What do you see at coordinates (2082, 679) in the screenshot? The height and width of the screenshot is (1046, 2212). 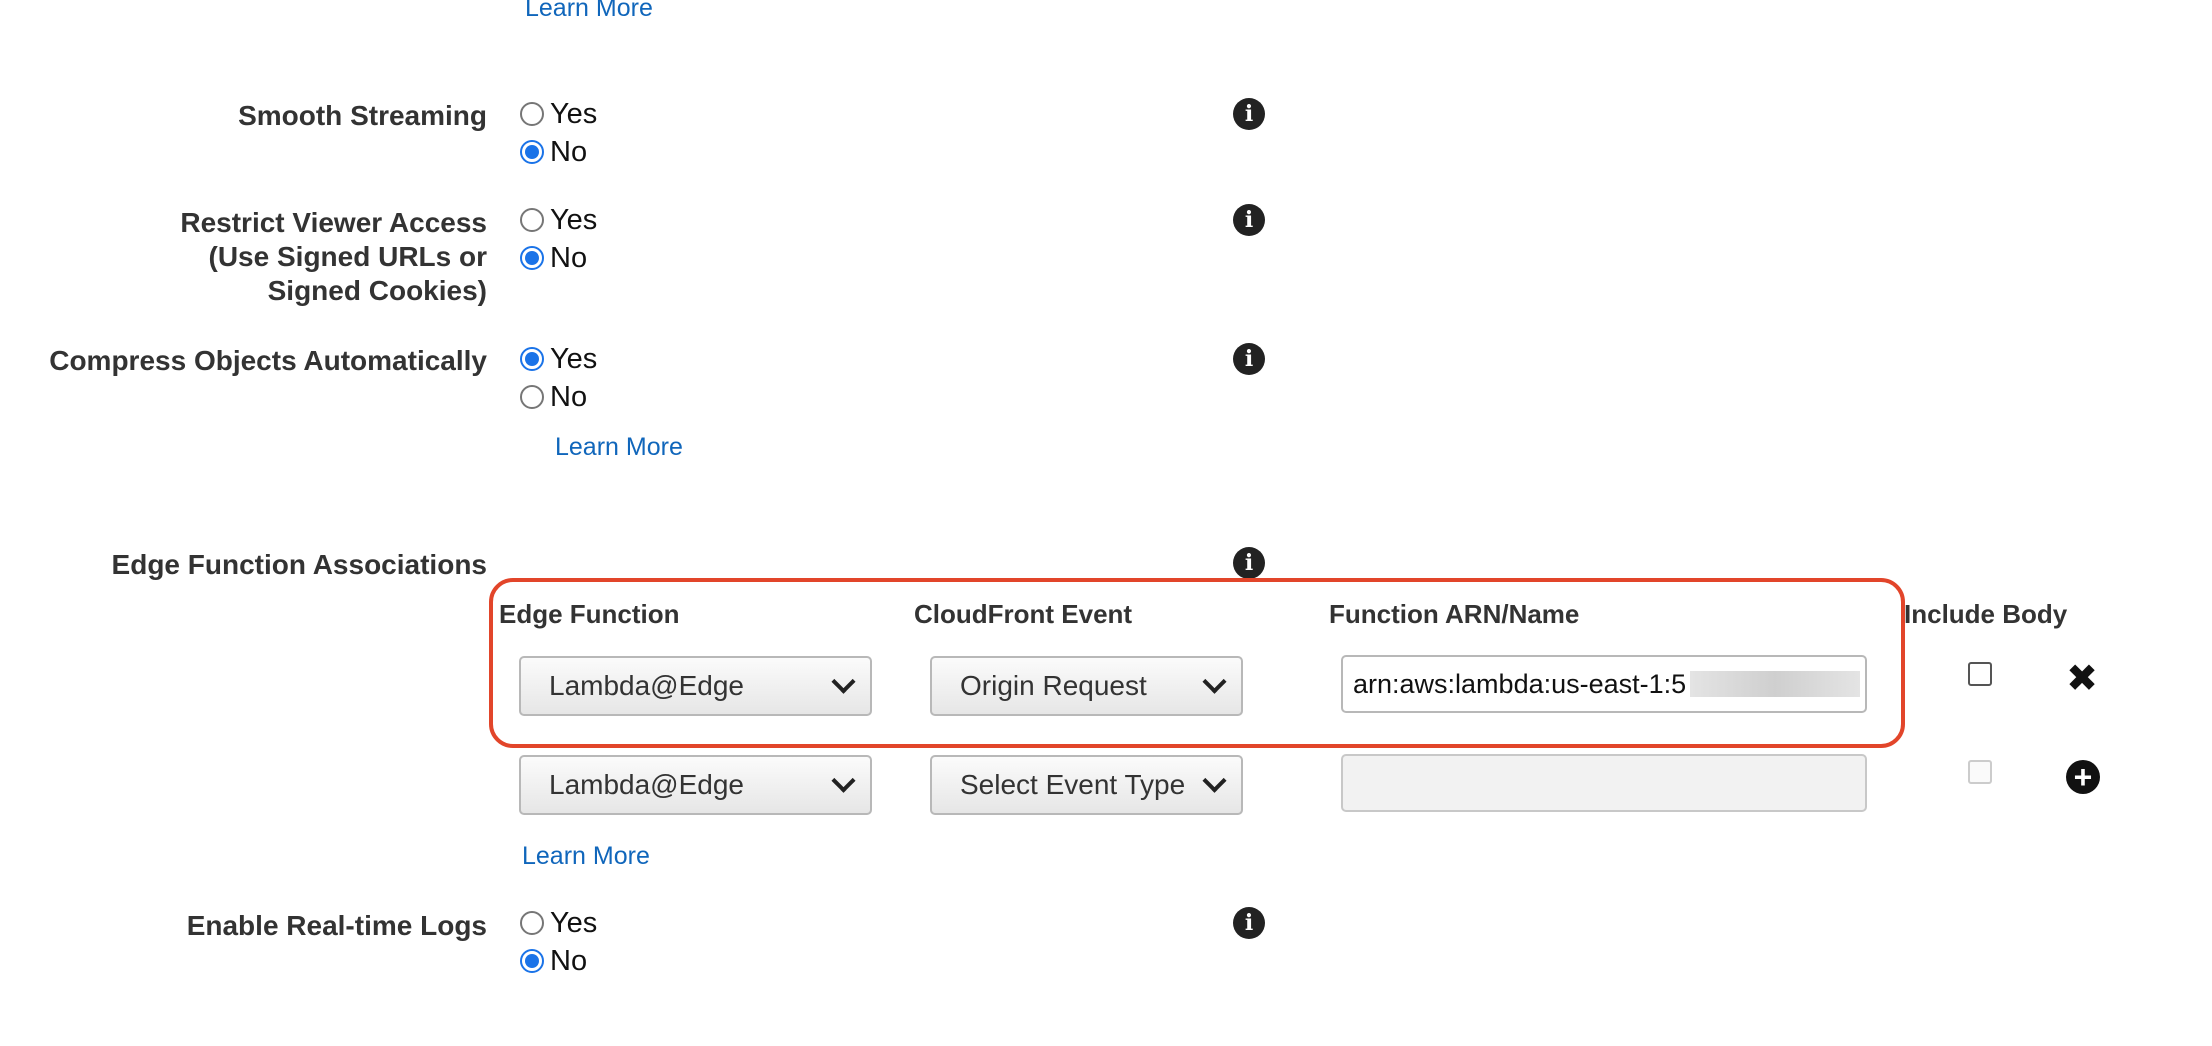 I see `remove-icon: ✖` at bounding box center [2082, 679].